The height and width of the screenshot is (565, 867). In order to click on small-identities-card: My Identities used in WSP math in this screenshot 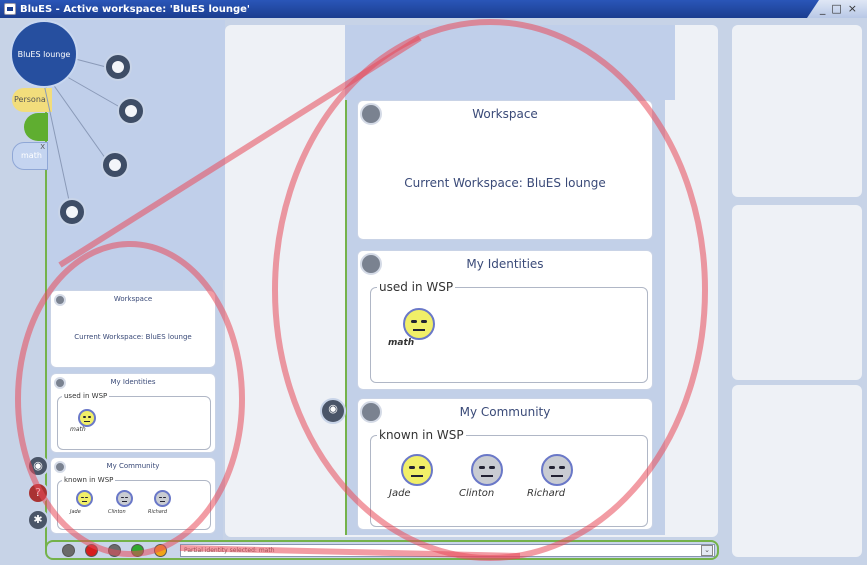, I will do `click(133, 413)`.